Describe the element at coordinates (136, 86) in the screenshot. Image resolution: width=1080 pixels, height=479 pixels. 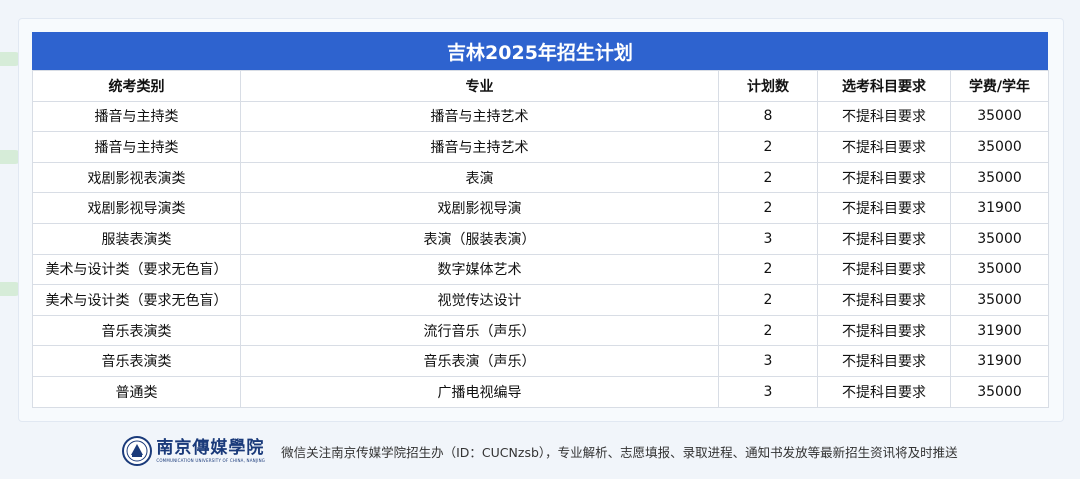
I see `column-header-category: 统考类别` at that location.